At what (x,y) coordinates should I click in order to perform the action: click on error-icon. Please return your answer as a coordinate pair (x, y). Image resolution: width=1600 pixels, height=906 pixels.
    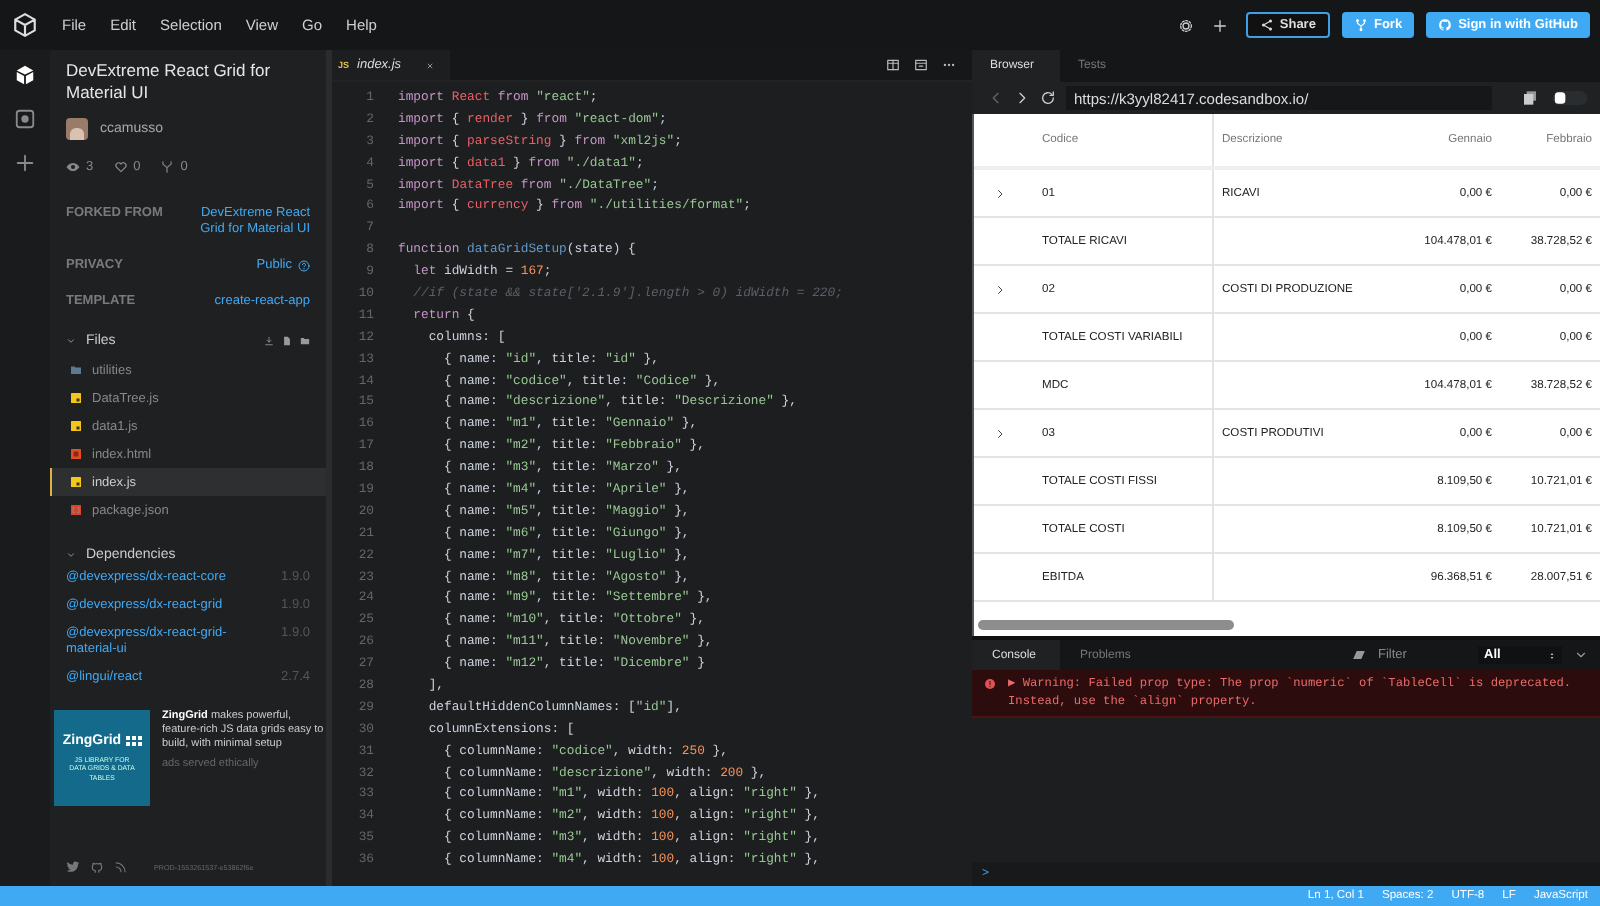
    Looking at the image, I should click on (990, 684).